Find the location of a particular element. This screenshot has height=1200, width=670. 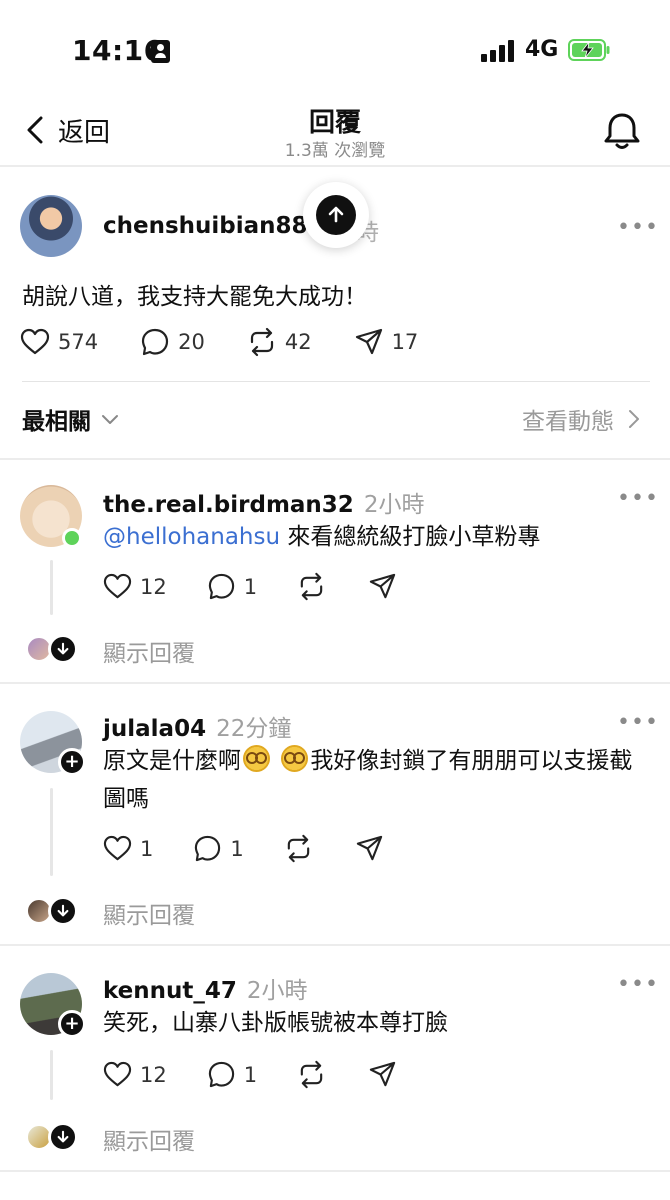

mention-link: @hellohanahsu is located at coordinates (191, 537).